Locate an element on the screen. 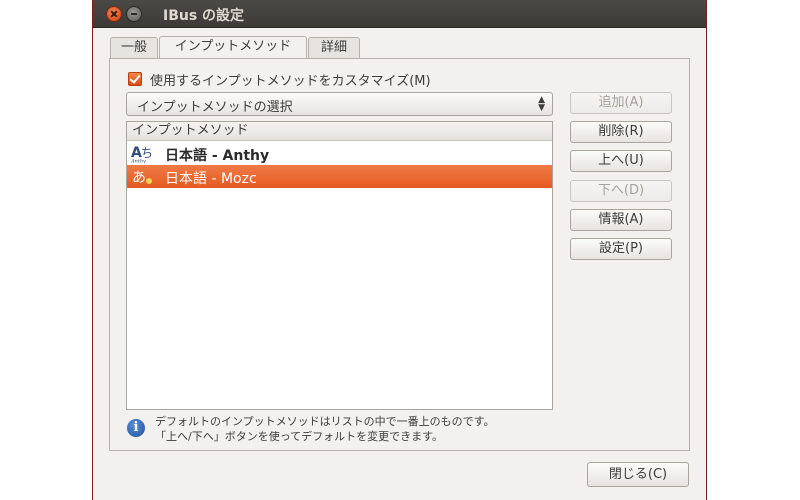 This screenshot has width=800, height=500. customize-checkbox is located at coordinates (135, 79).